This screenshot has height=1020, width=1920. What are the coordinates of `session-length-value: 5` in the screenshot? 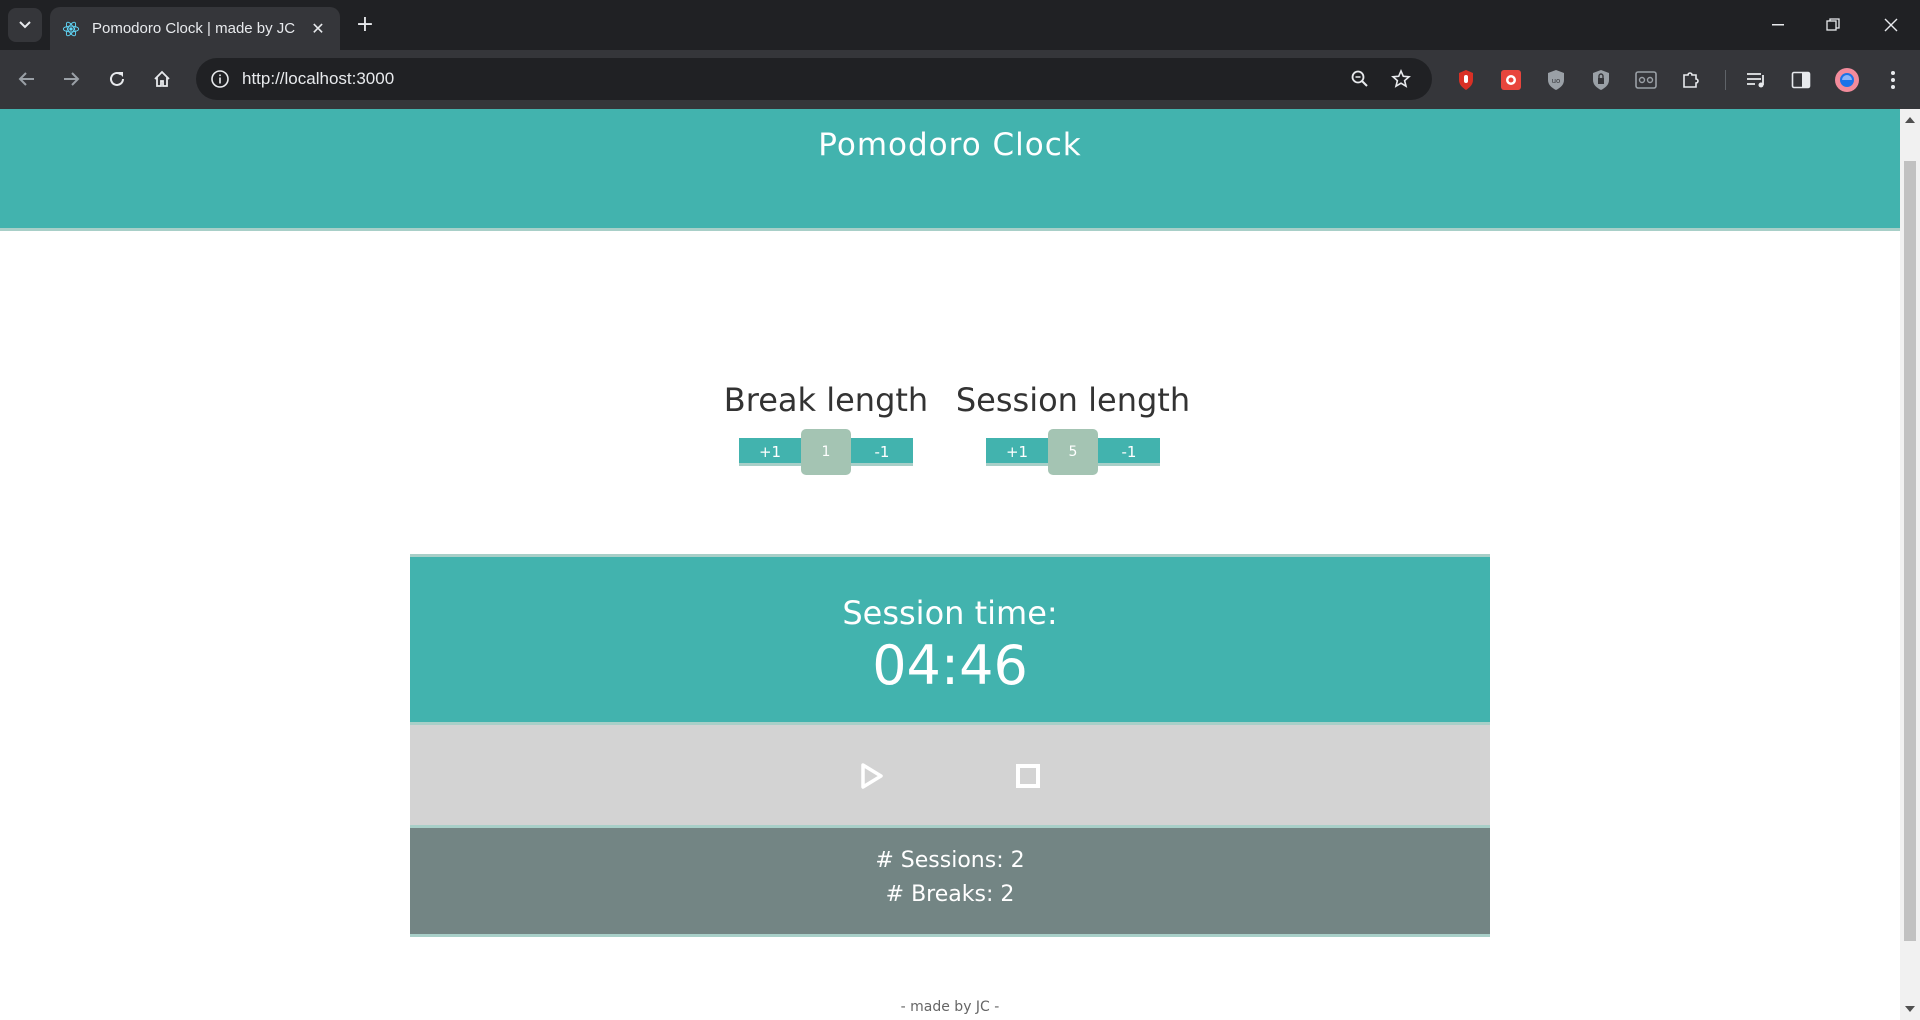 It's located at (1073, 452).